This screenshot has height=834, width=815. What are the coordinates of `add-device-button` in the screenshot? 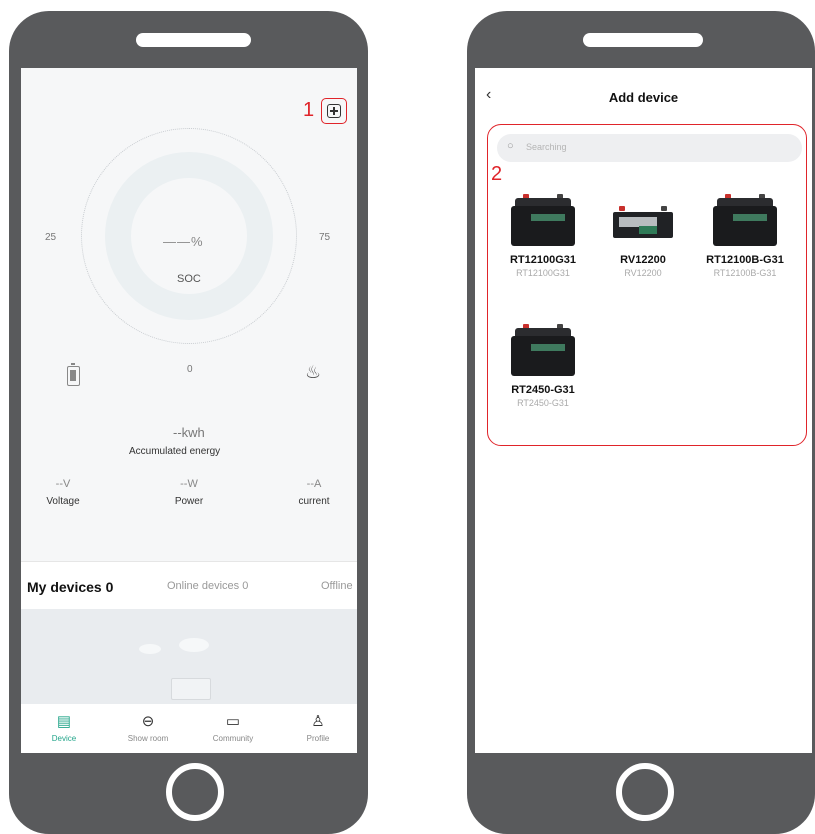 It's located at (334, 111).